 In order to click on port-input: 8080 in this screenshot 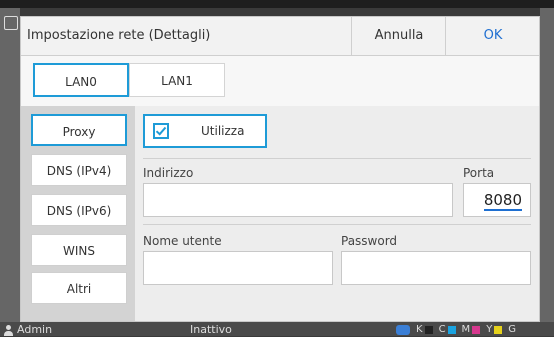, I will do `click(497, 200)`.